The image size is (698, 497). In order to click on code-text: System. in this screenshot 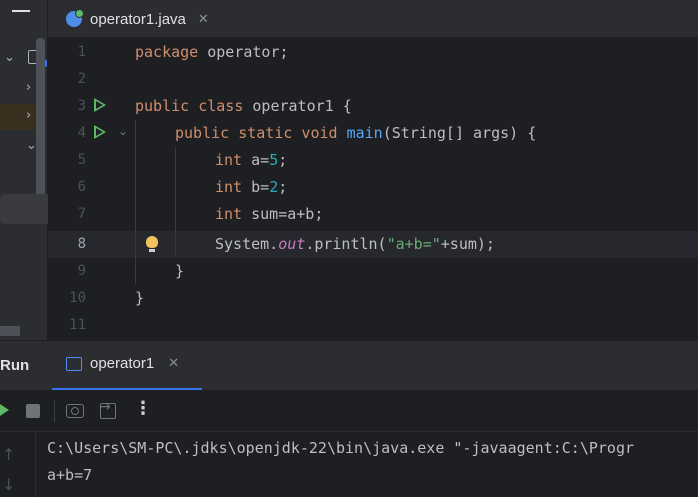, I will do `click(247, 244)`.